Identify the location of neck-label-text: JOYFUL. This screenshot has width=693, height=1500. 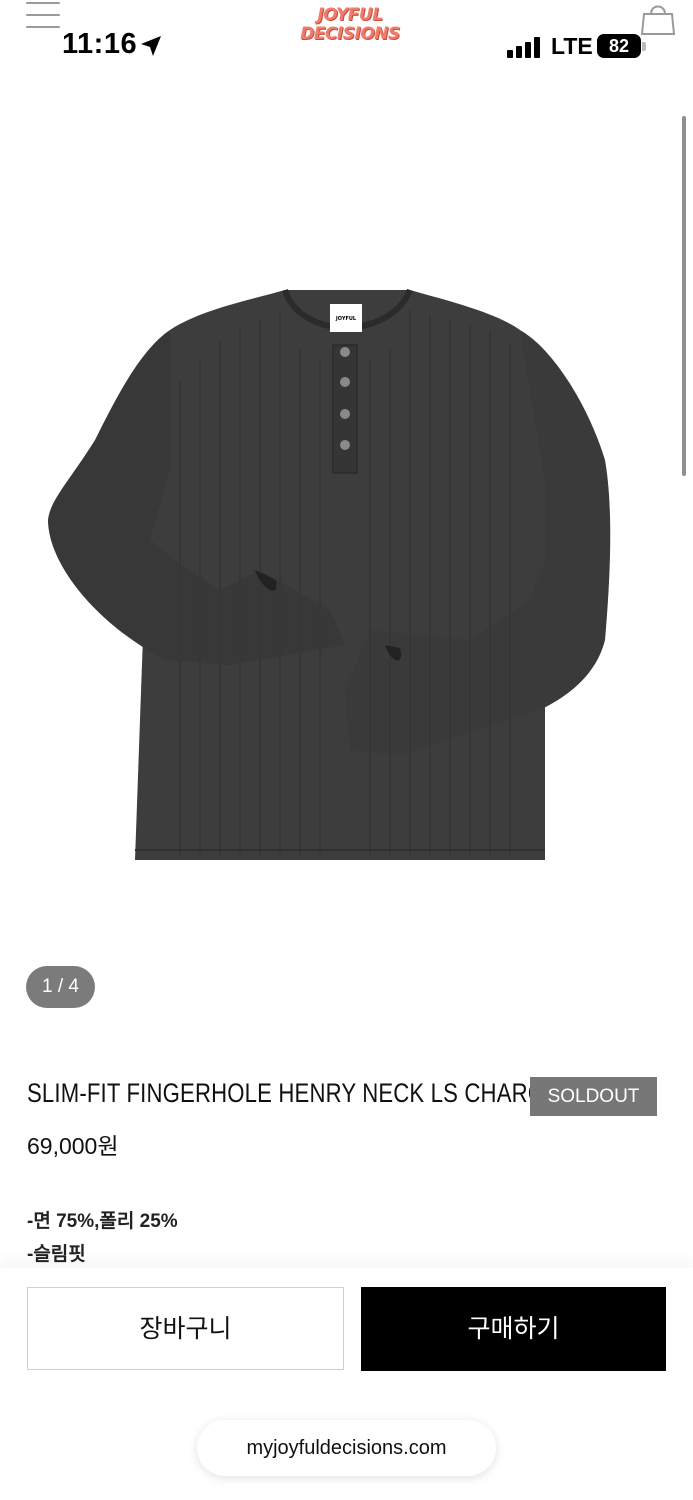
(346, 319).